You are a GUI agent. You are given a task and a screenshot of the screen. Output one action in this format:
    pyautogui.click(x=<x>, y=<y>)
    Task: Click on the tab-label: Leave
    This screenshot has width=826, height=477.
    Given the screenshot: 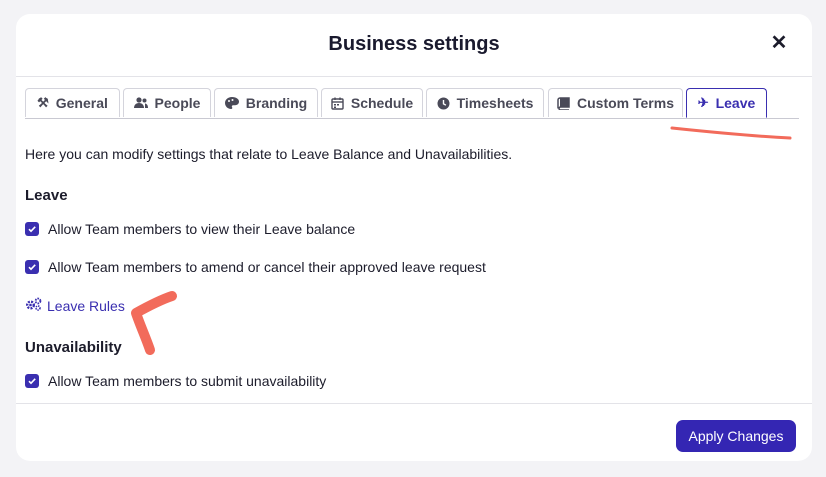 What is the action you would take?
    pyautogui.click(x=735, y=103)
    